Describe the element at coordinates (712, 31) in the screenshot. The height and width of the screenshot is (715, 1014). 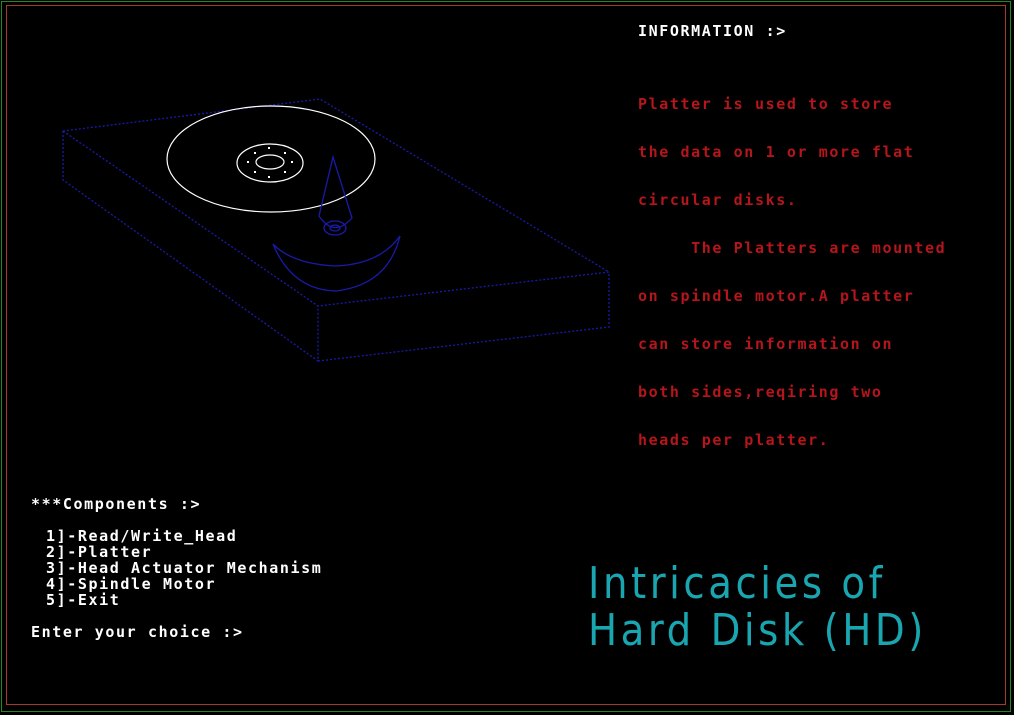
I see `info-heading: INFORMATION :>` at that location.